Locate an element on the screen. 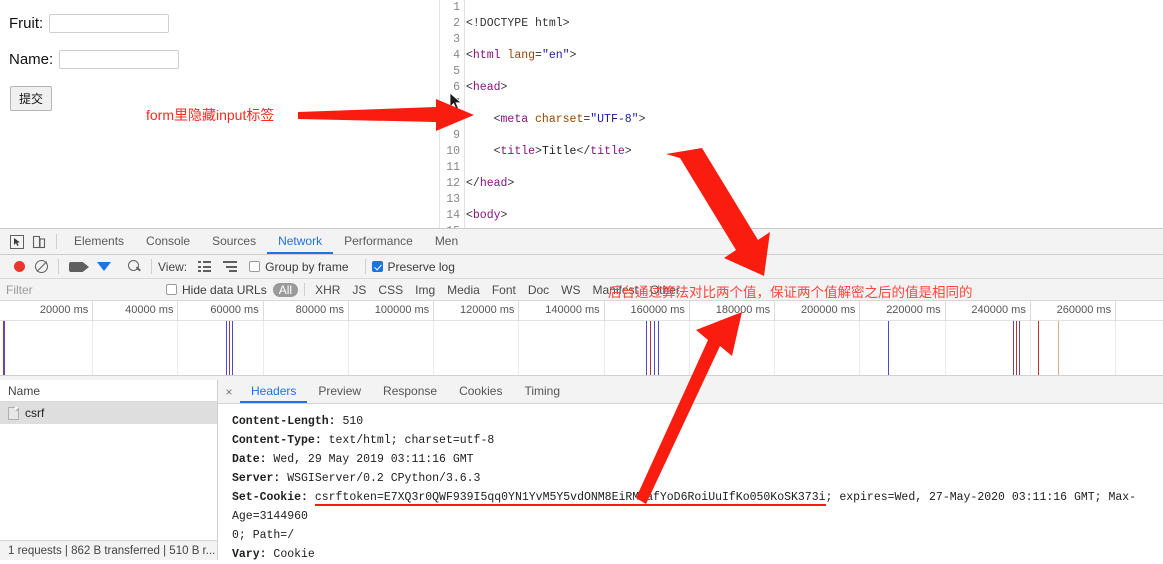  header-row-content-type: Content-Type: text/html; charset=utf-8 is located at coordinates (697, 440).